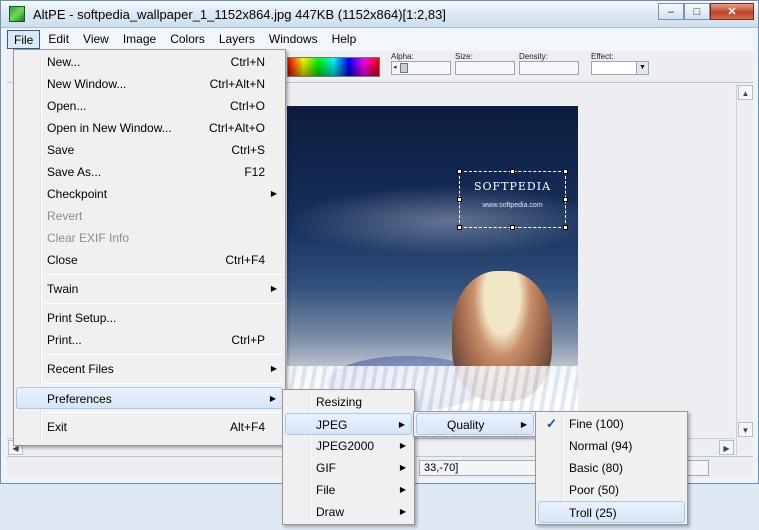 This screenshot has width=759, height=530. Describe the element at coordinates (512, 199) in the screenshot. I see `selection-rectangle: SOFTPEDIA www.softpedia.com` at that location.